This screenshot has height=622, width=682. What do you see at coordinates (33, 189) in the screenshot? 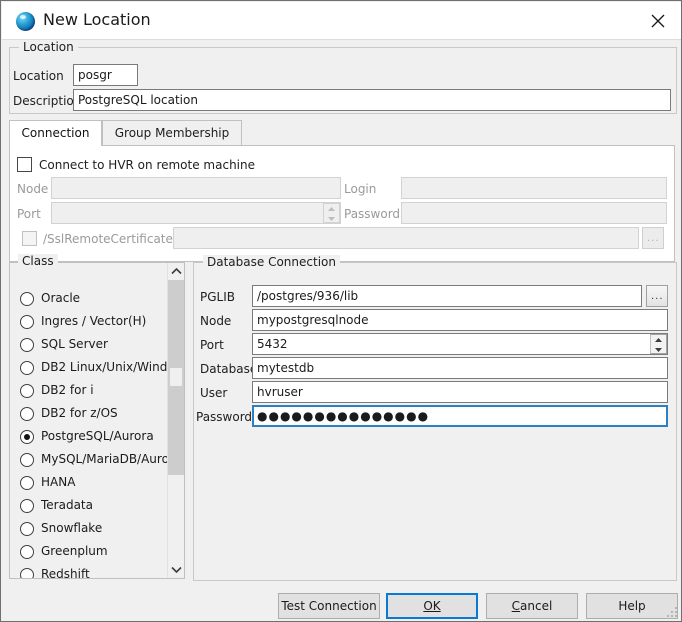
I see `node-label: Node` at bounding box center [33, 189].